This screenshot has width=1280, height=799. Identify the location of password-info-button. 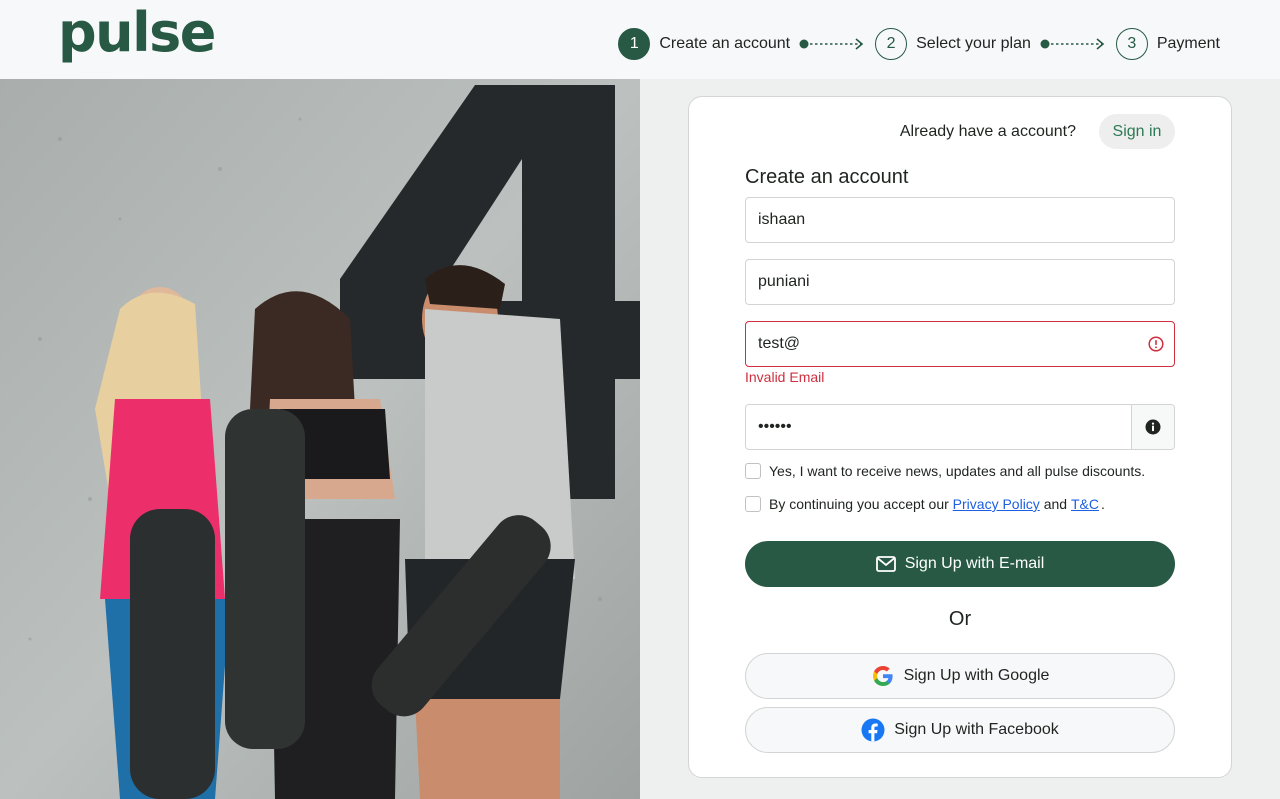
(1152, 427).